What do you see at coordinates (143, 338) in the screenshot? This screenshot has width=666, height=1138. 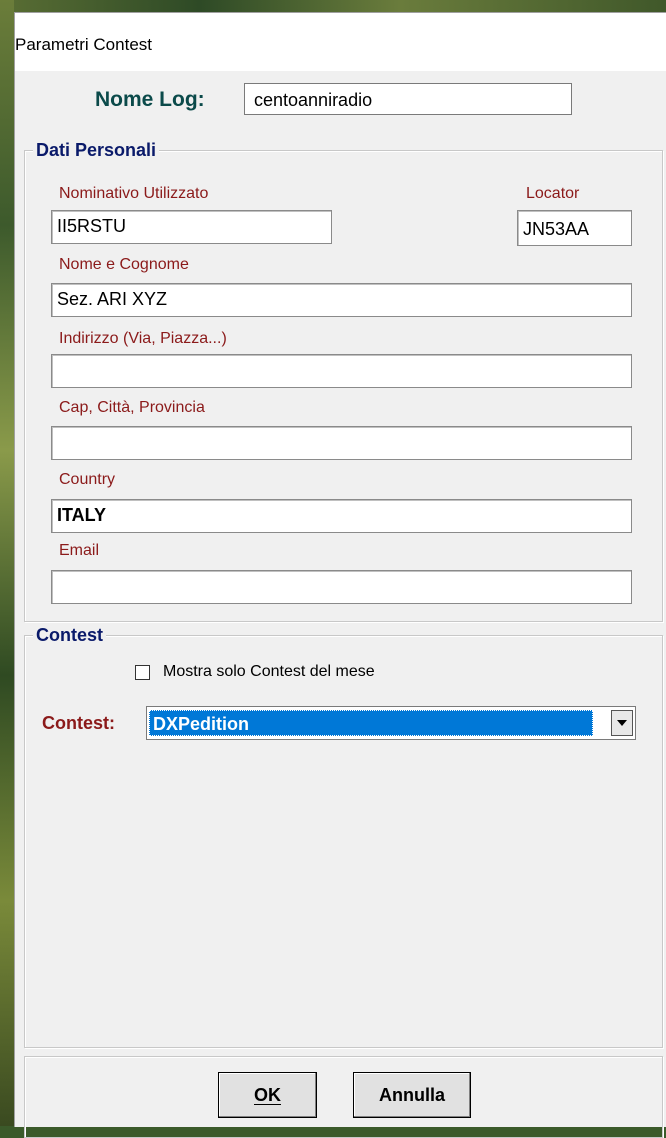 I see `indirizzo-label: Indirizzo (Via, Piazza...)` at bounding box center [143, 338].